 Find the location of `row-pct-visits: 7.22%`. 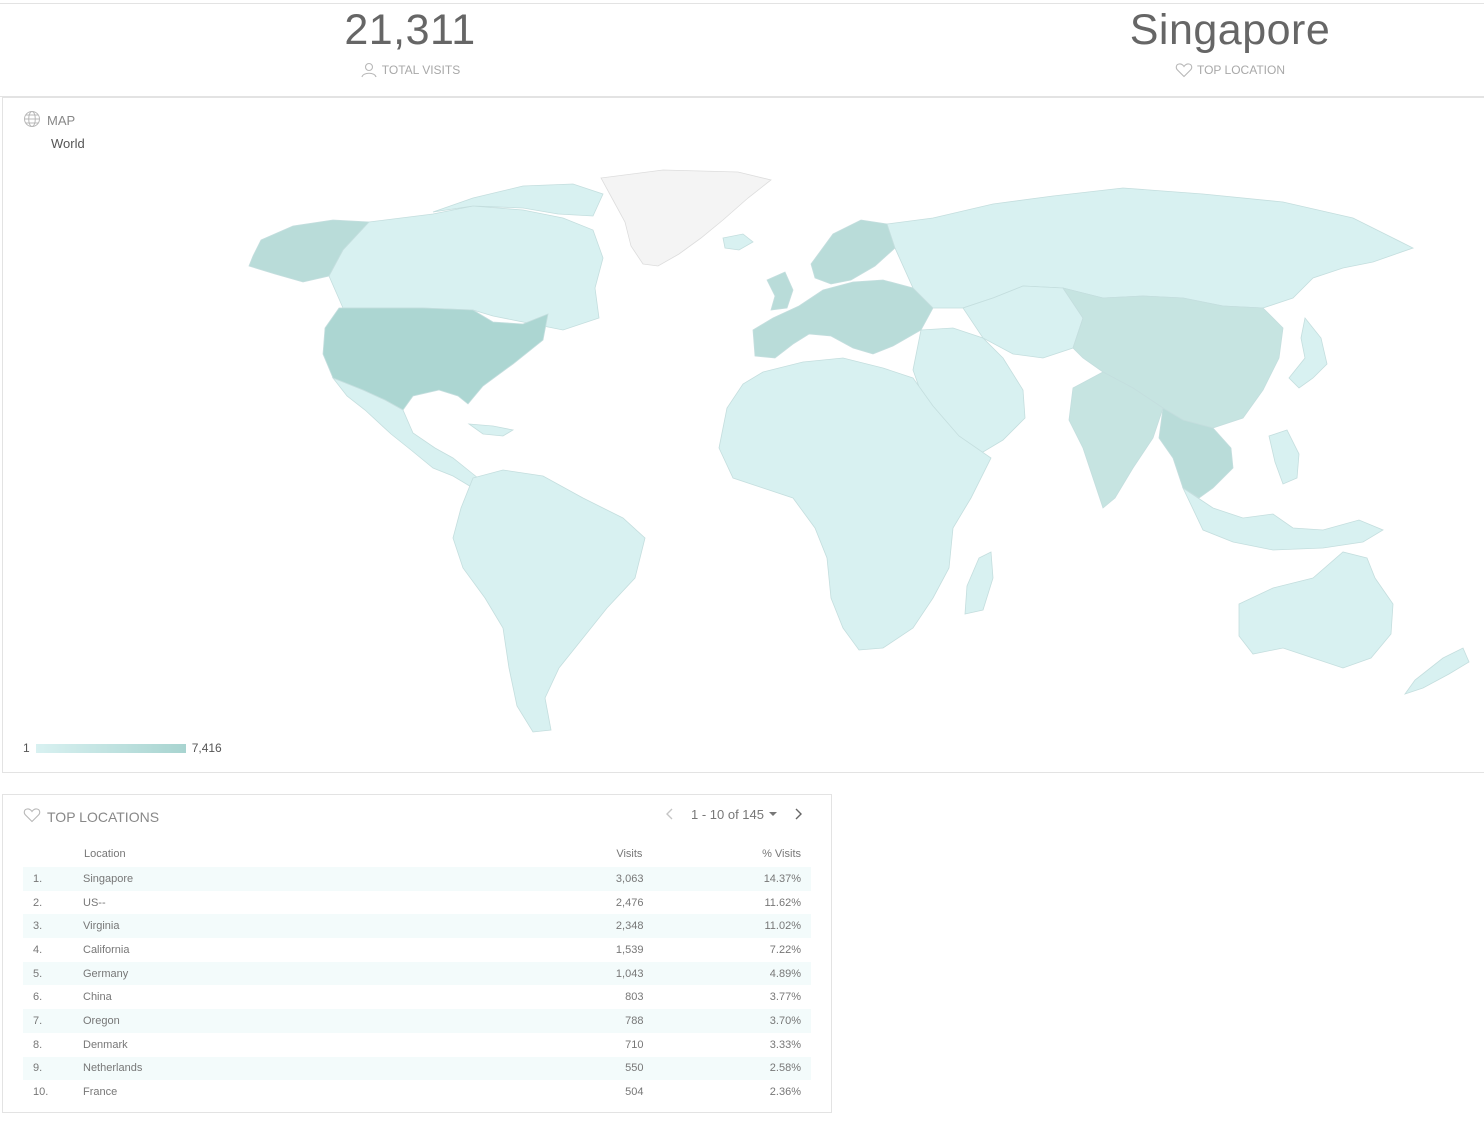

row-pct-visits: 7.22% is located at coordinates (785, 949).